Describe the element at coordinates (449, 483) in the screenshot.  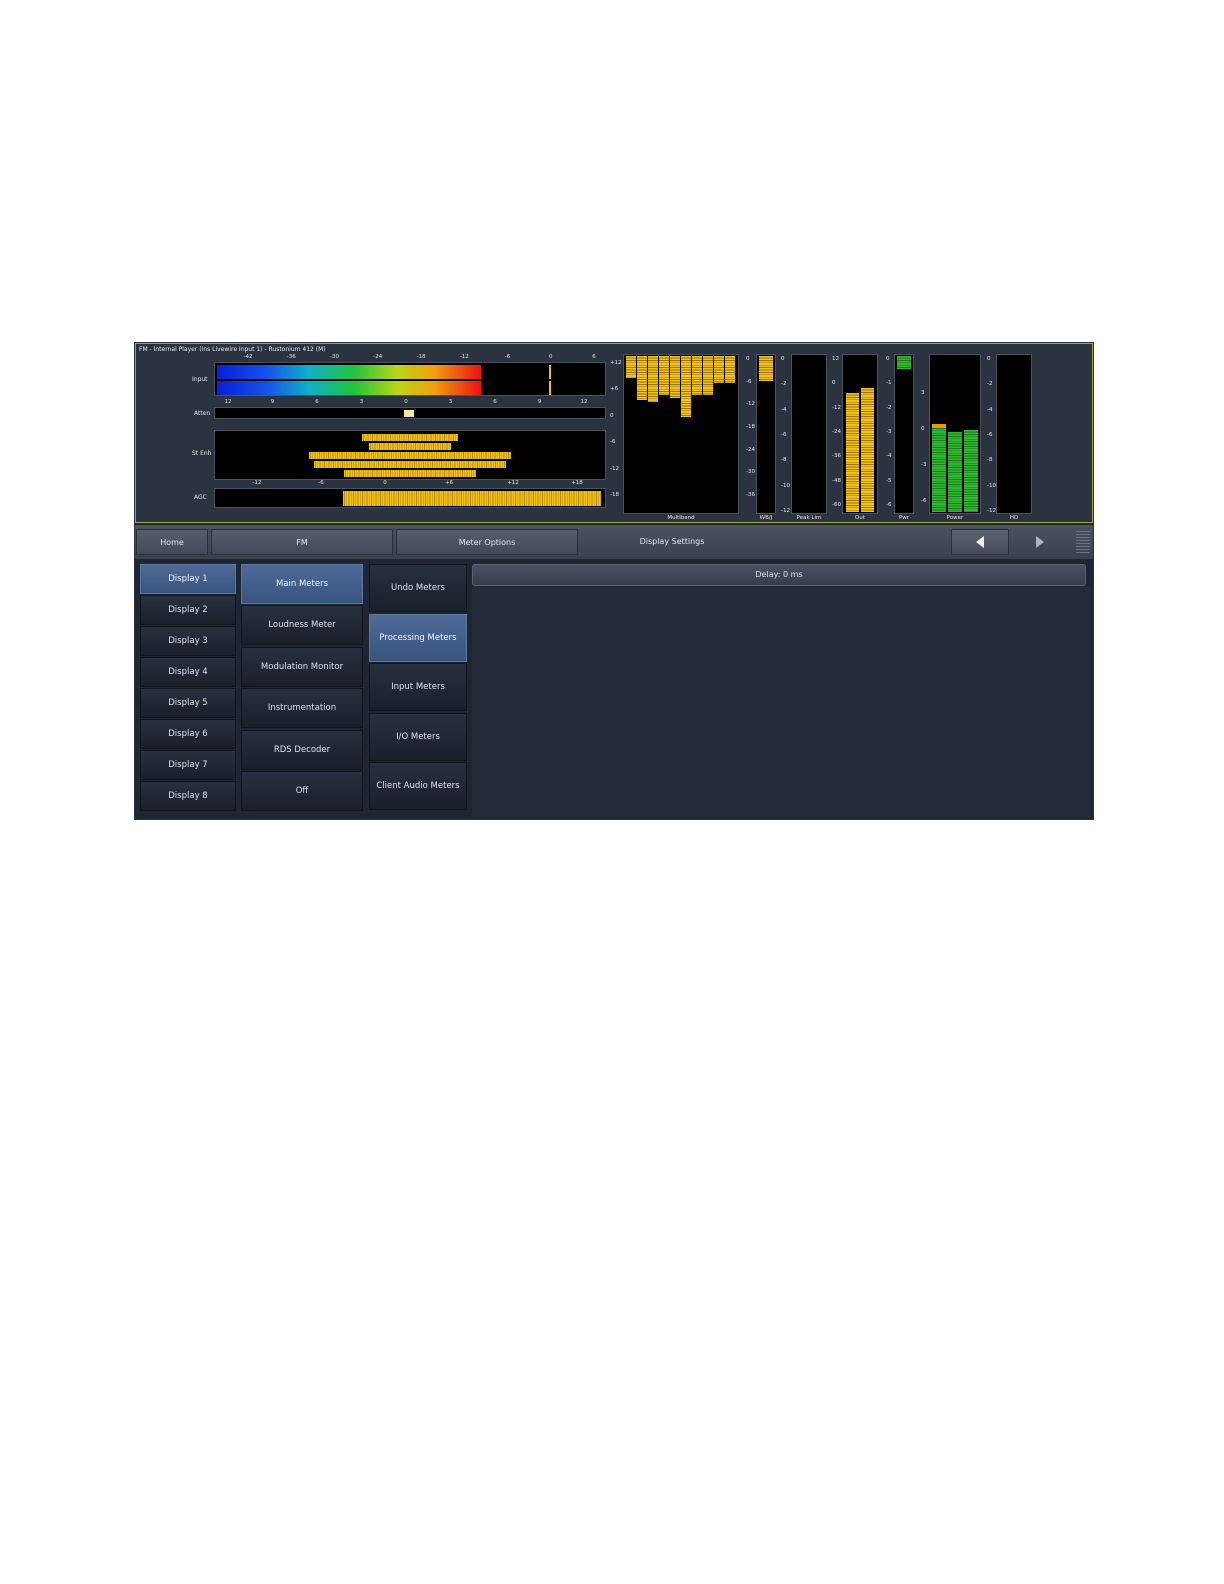
I see `agc-scale-tick: +6` at that location.